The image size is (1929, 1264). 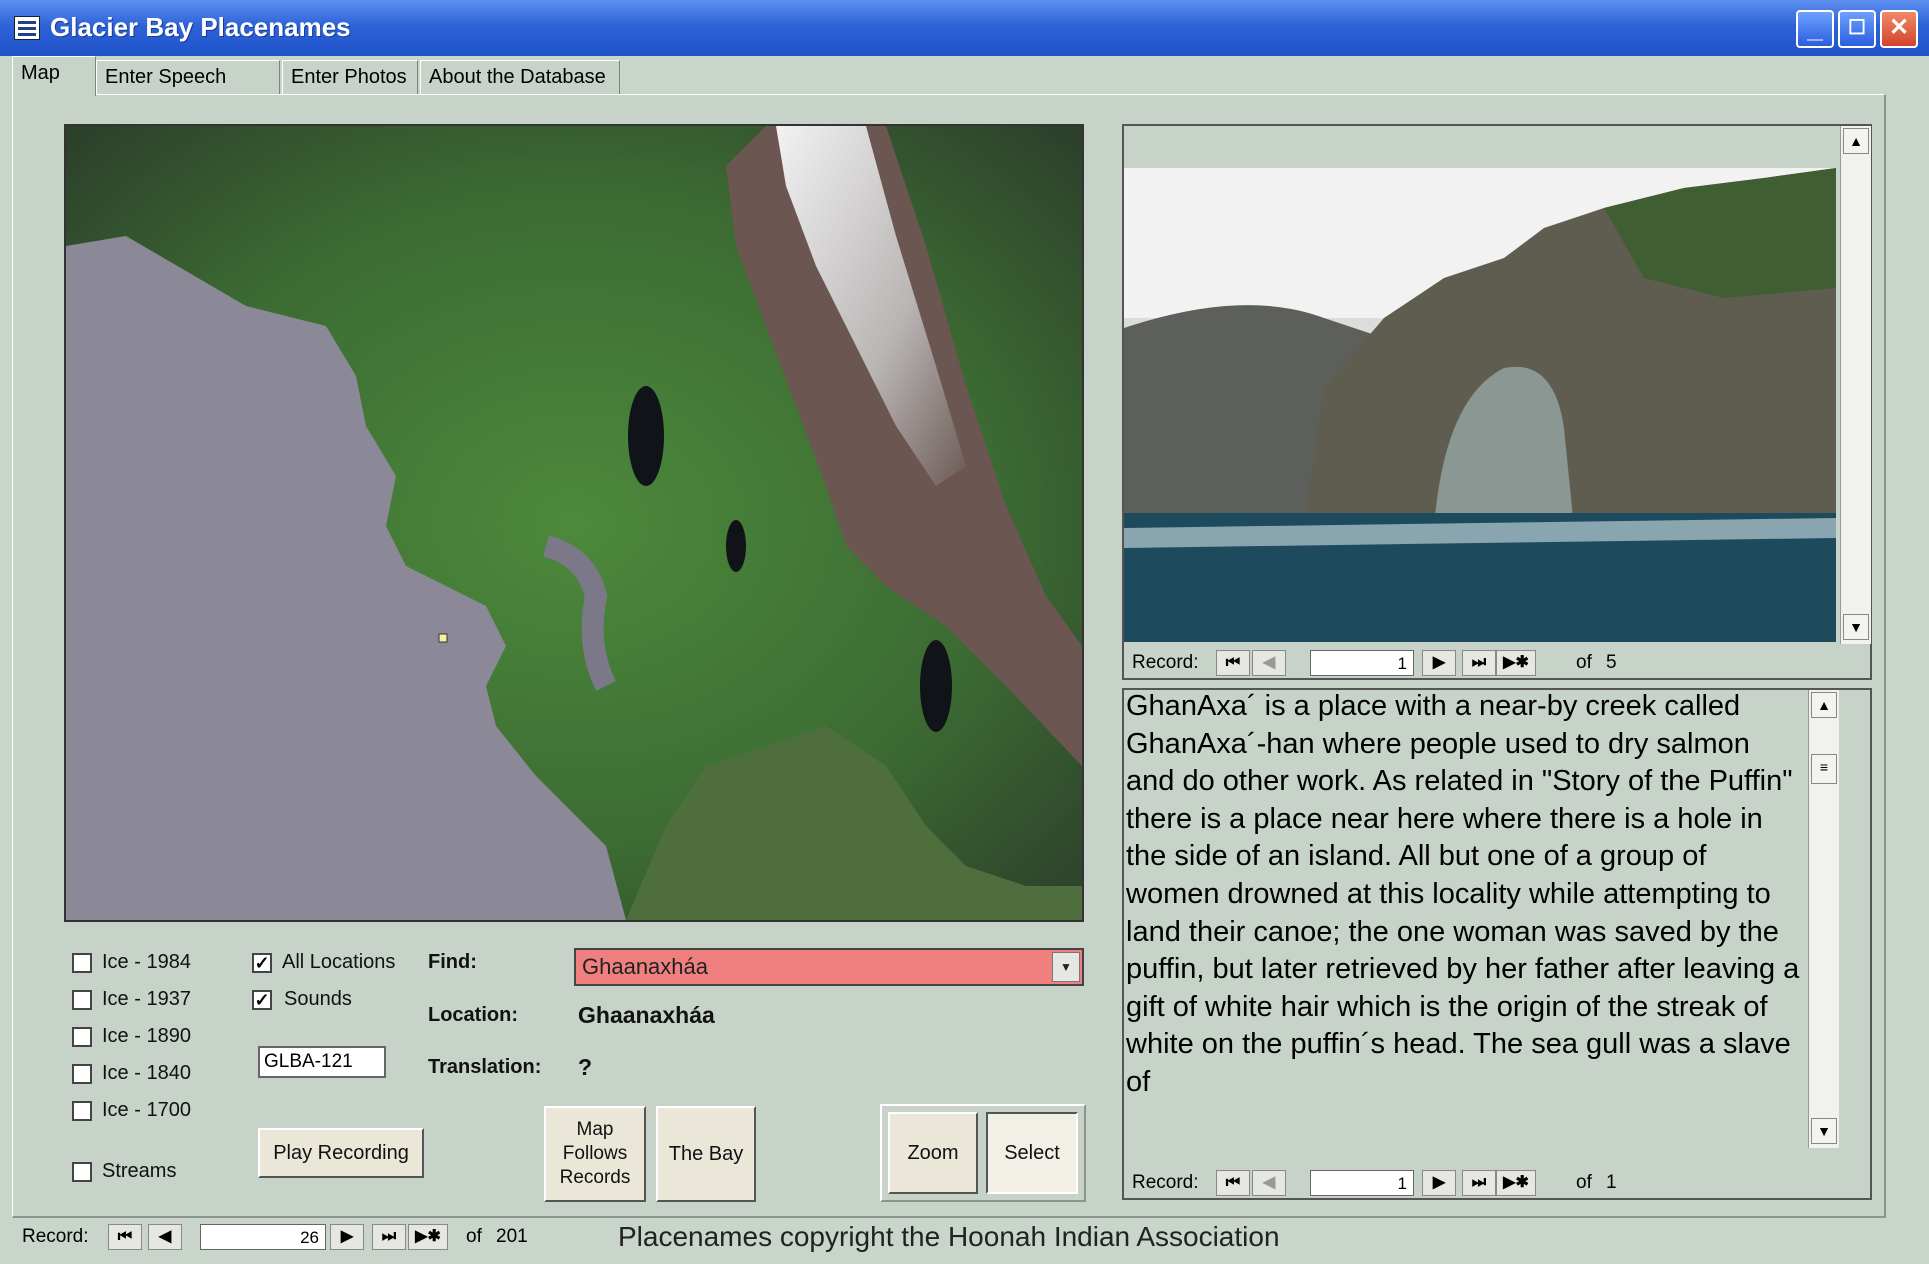 I want to click on record-total: 5, so click(x=1611, y=662).